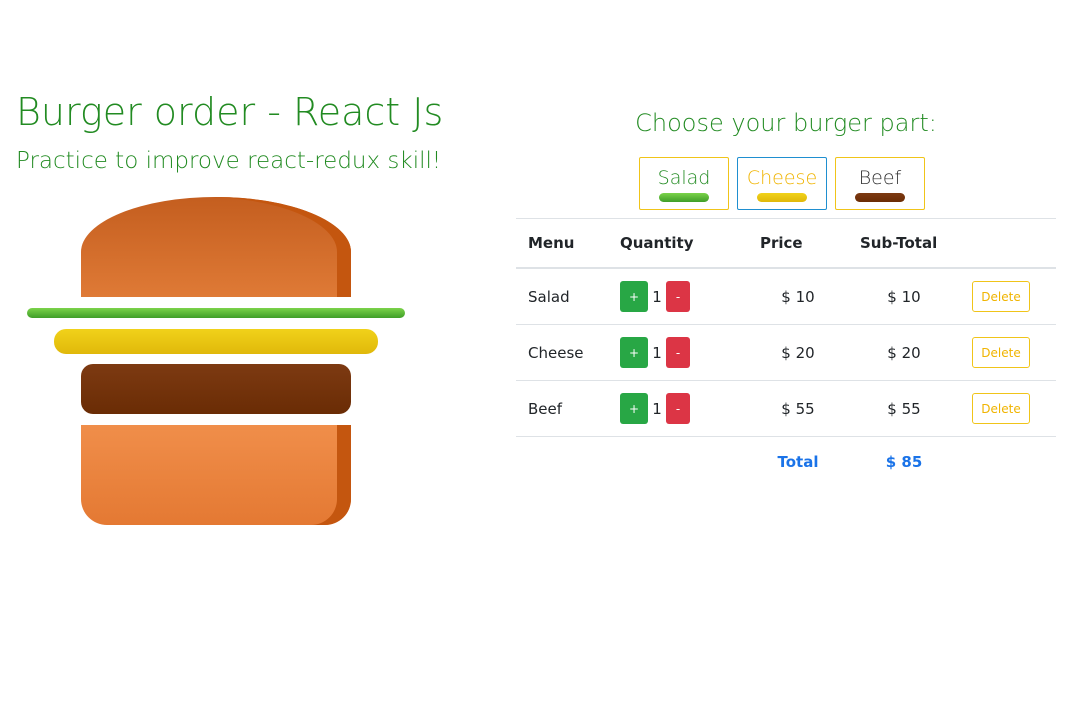 The image size is (1072, 715). Describe the element at coordinates (782, 178) in the screenshot. I see `part-label-cheese: Cheese` at that location.